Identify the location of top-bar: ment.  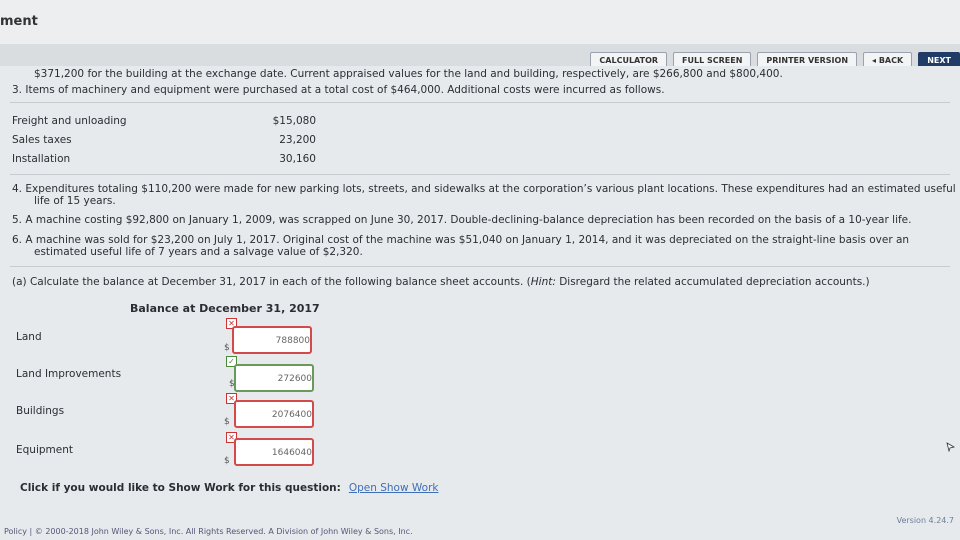
(480, 22).